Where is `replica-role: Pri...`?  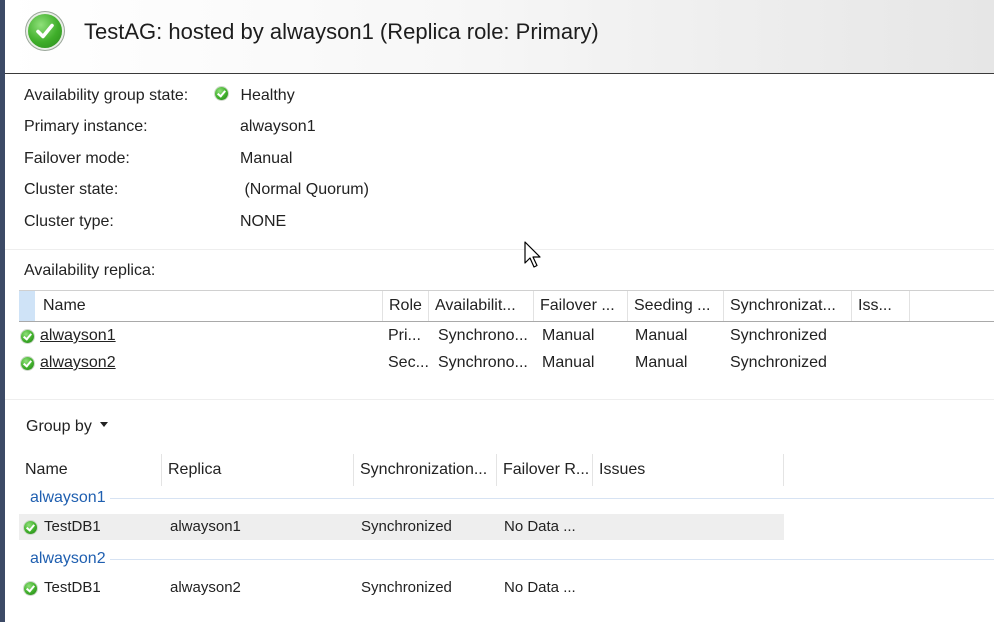
replica-role: Pri... is located at coordinates (404, 335).